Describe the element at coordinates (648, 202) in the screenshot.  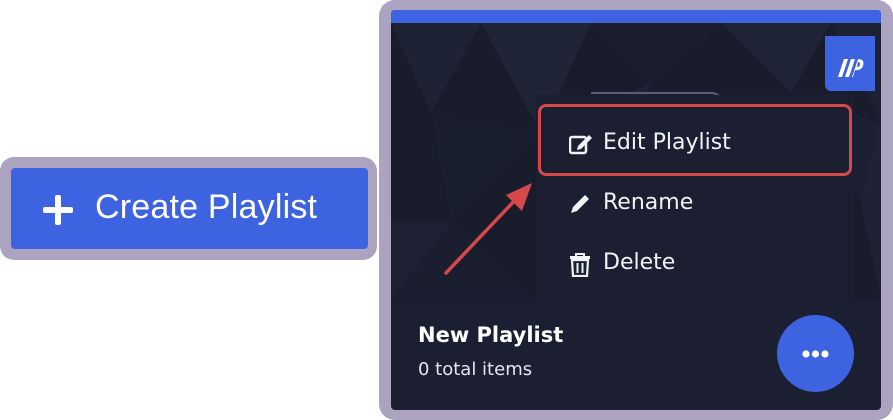
I see `menu-item-rename-label: Rename` at that location.